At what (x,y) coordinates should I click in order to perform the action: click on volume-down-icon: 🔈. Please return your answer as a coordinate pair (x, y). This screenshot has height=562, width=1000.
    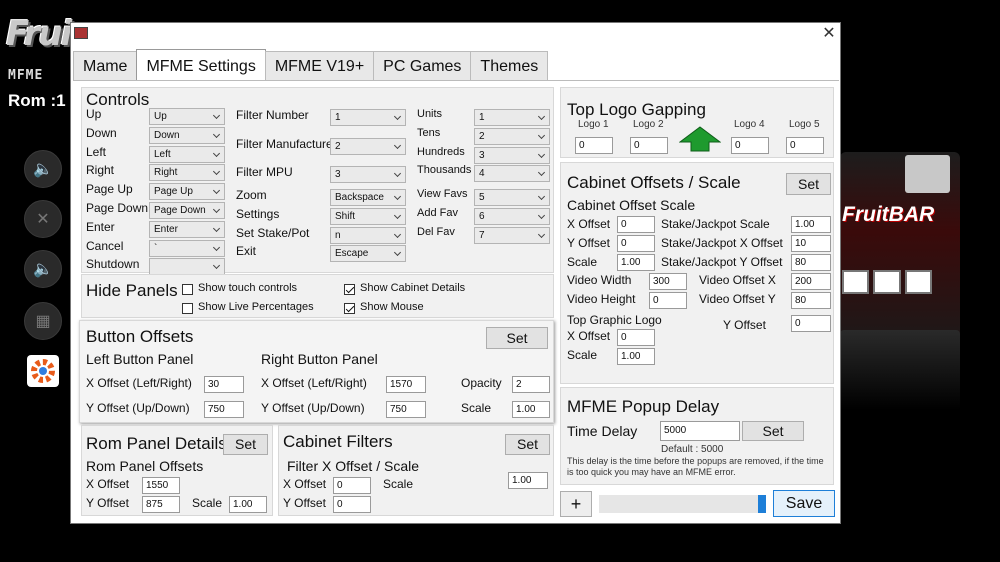
    Looking at the image, I should click on (43, 269).